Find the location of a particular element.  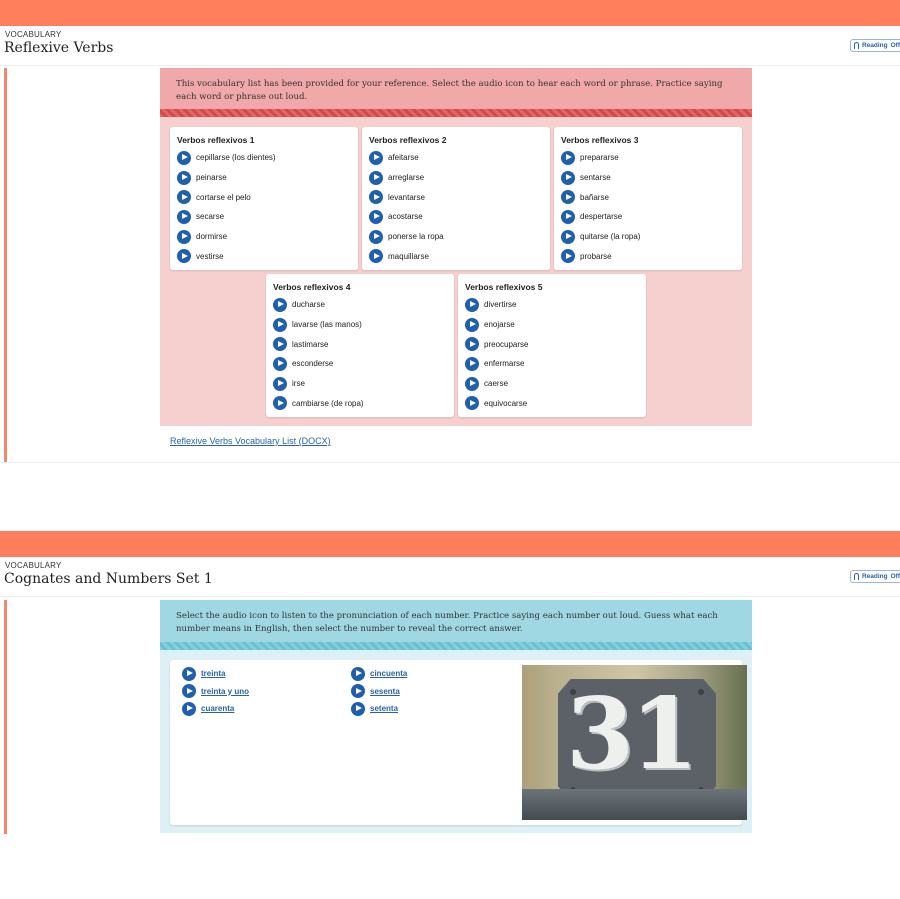

number-link: cincuenta is located at coordinates (388, 673).